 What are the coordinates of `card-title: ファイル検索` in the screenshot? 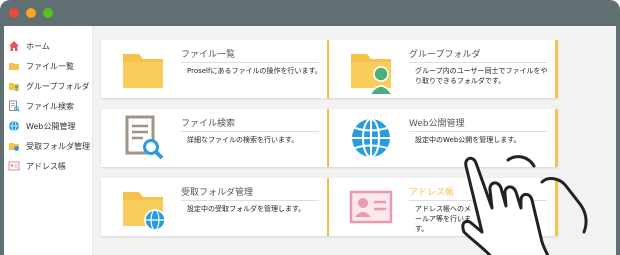 It's located at (208, 124).